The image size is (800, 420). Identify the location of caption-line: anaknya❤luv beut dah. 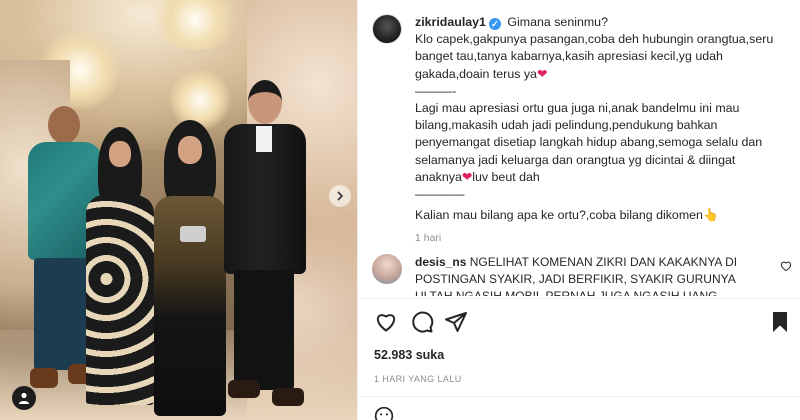
(601, 177).